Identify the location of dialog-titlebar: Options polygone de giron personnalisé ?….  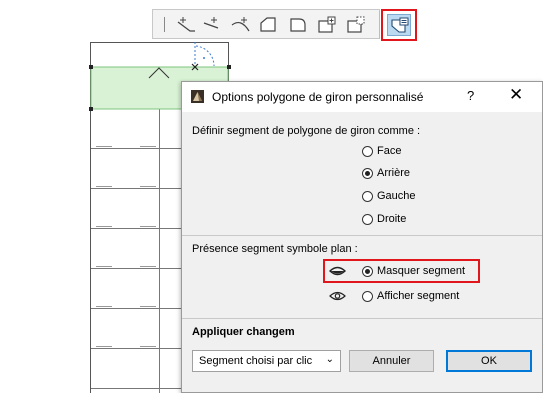
(362, 97).